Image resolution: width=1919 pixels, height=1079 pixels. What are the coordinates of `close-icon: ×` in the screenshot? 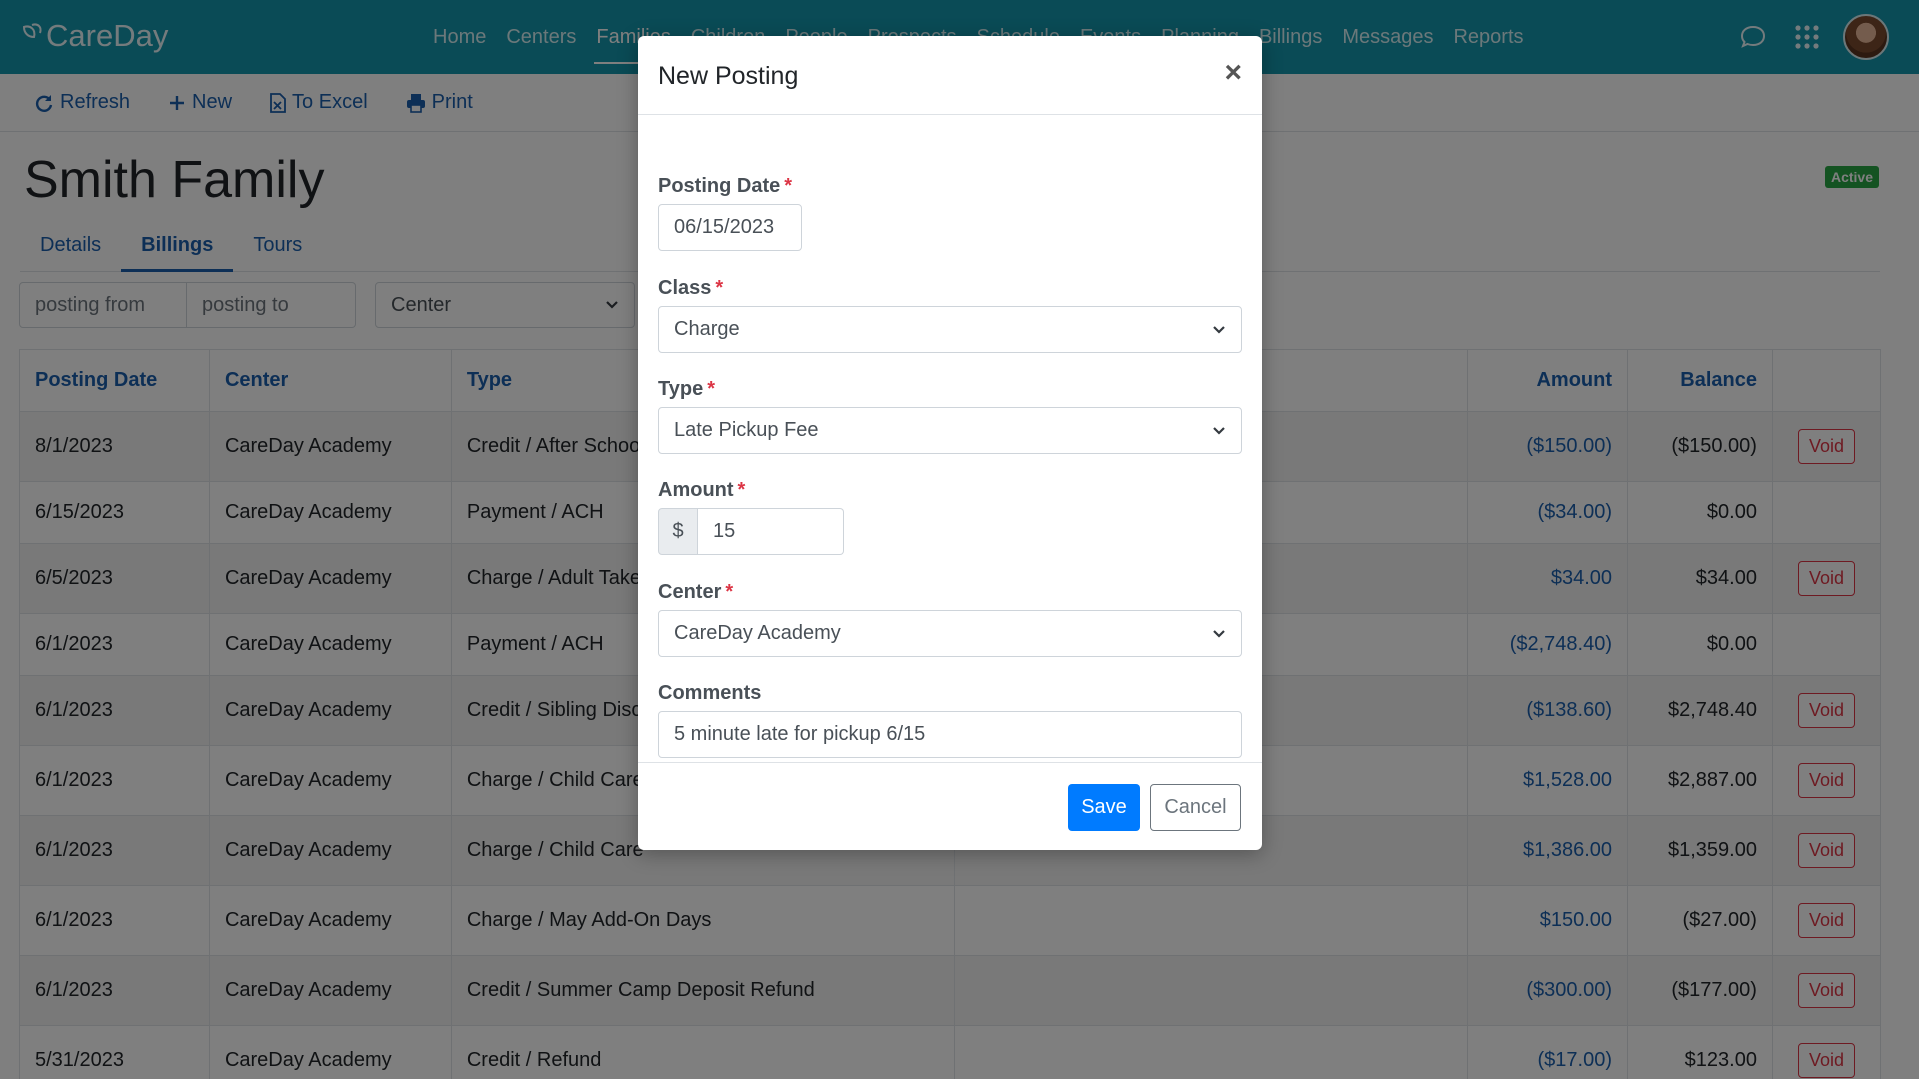 It's located at (1233, 86).